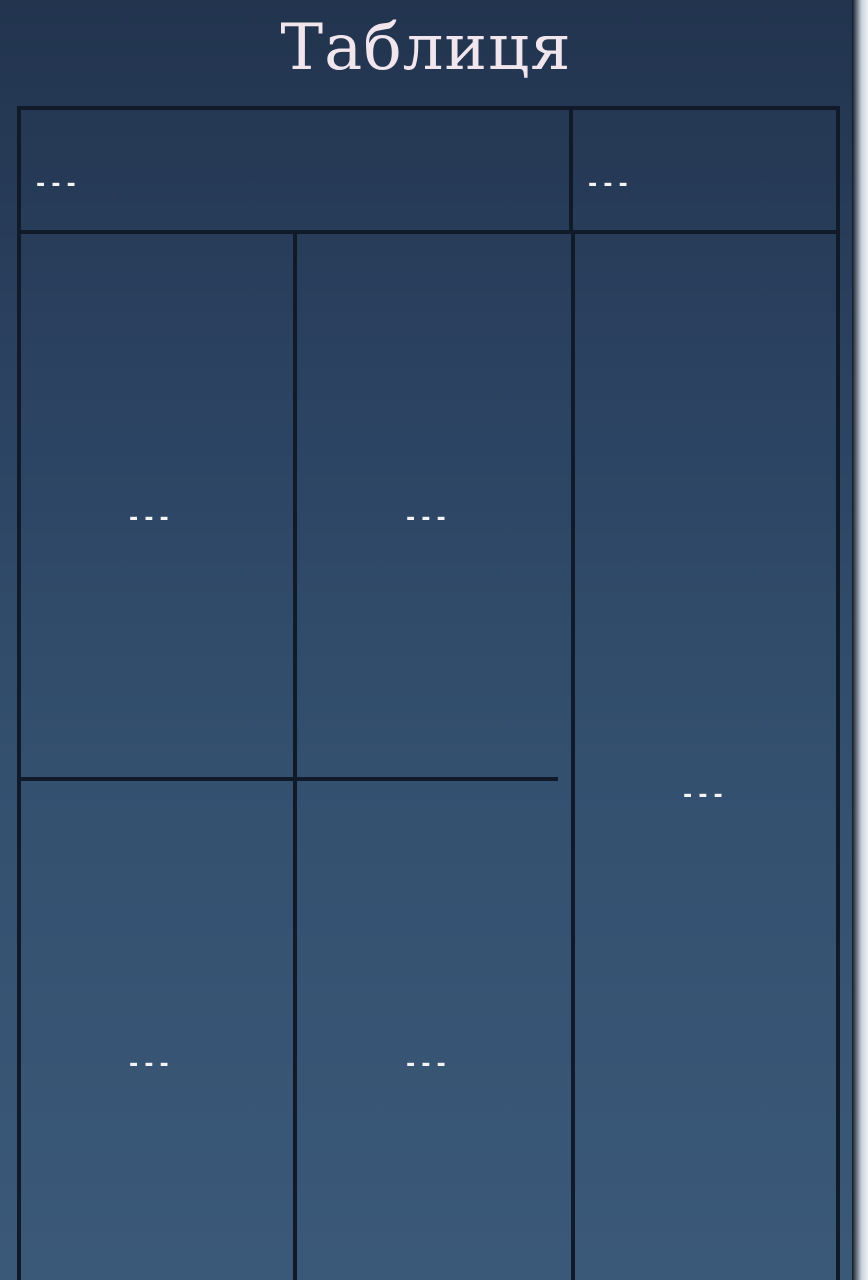 The image size is (868, 1280). What do you see at coordinates (288, 779) in the screenshot?
I see `grid-line-row-divider` at bounding box center [288, 779].